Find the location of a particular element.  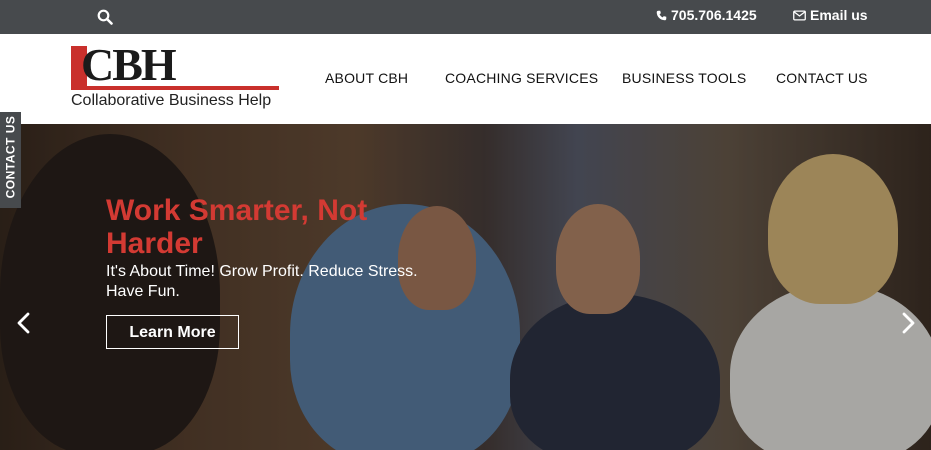

email-link: Email us is located at coordinates (830, 15).